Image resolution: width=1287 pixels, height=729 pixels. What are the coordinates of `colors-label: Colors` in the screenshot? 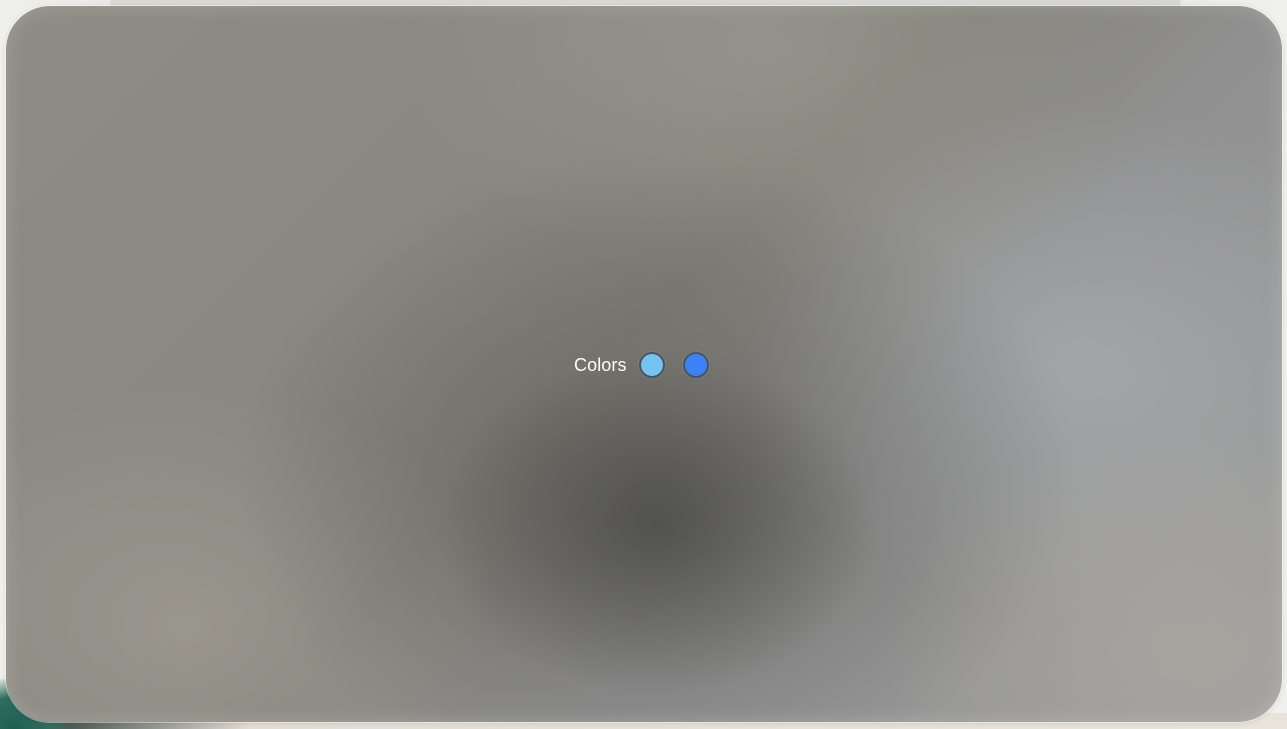 It's located at (600, 364).